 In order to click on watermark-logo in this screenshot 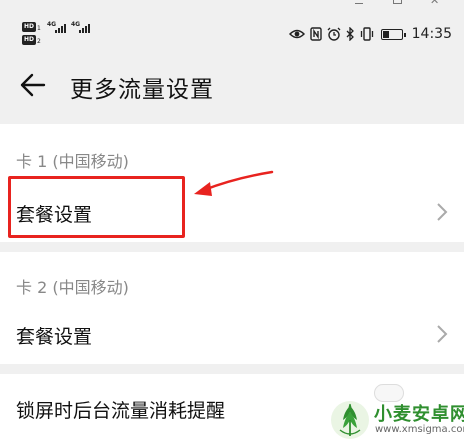, I will do `click(350, 420)`.